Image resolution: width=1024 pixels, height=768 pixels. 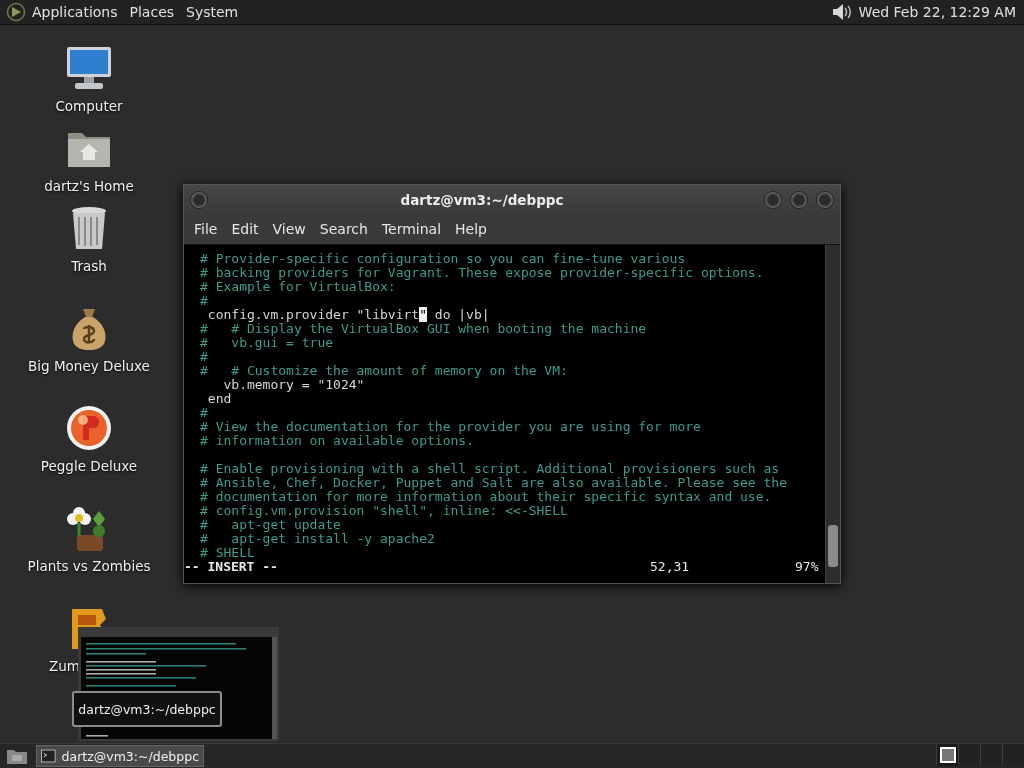 I want to click on code-line: end, so click(x=219, y=399).